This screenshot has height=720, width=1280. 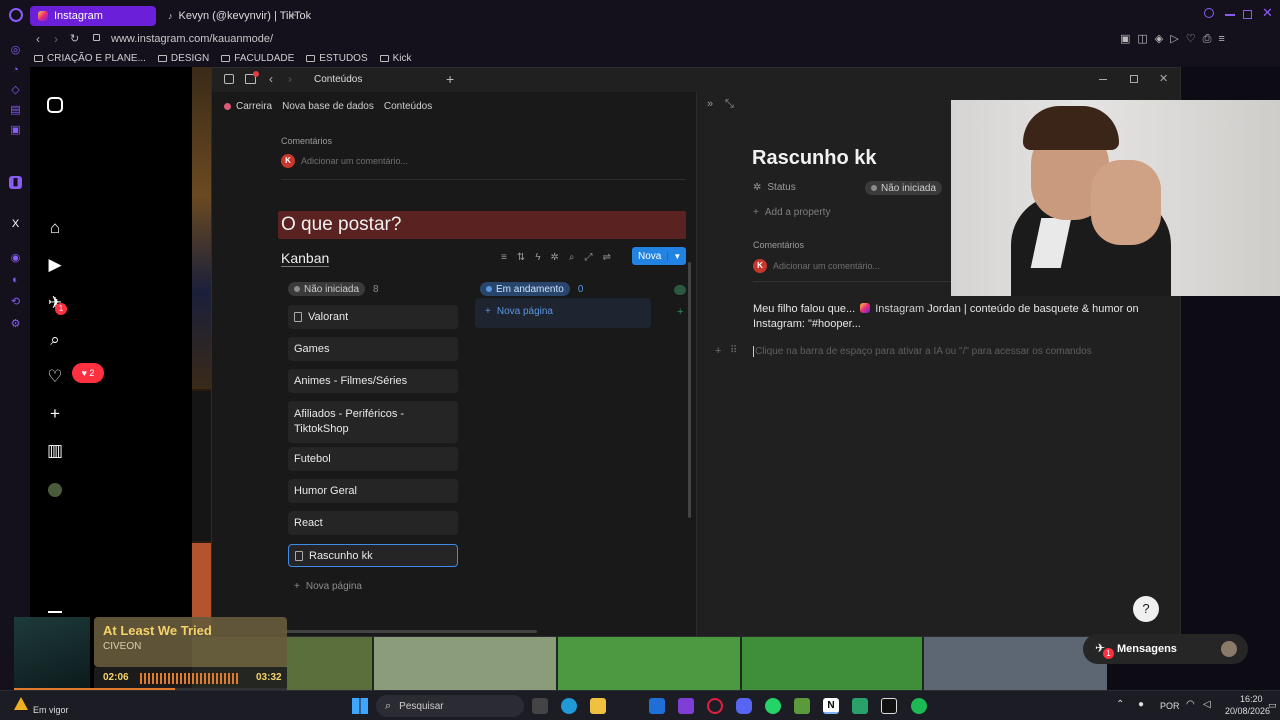 I want to click on new-button: Nova ▼, so click(x=659, y=256).